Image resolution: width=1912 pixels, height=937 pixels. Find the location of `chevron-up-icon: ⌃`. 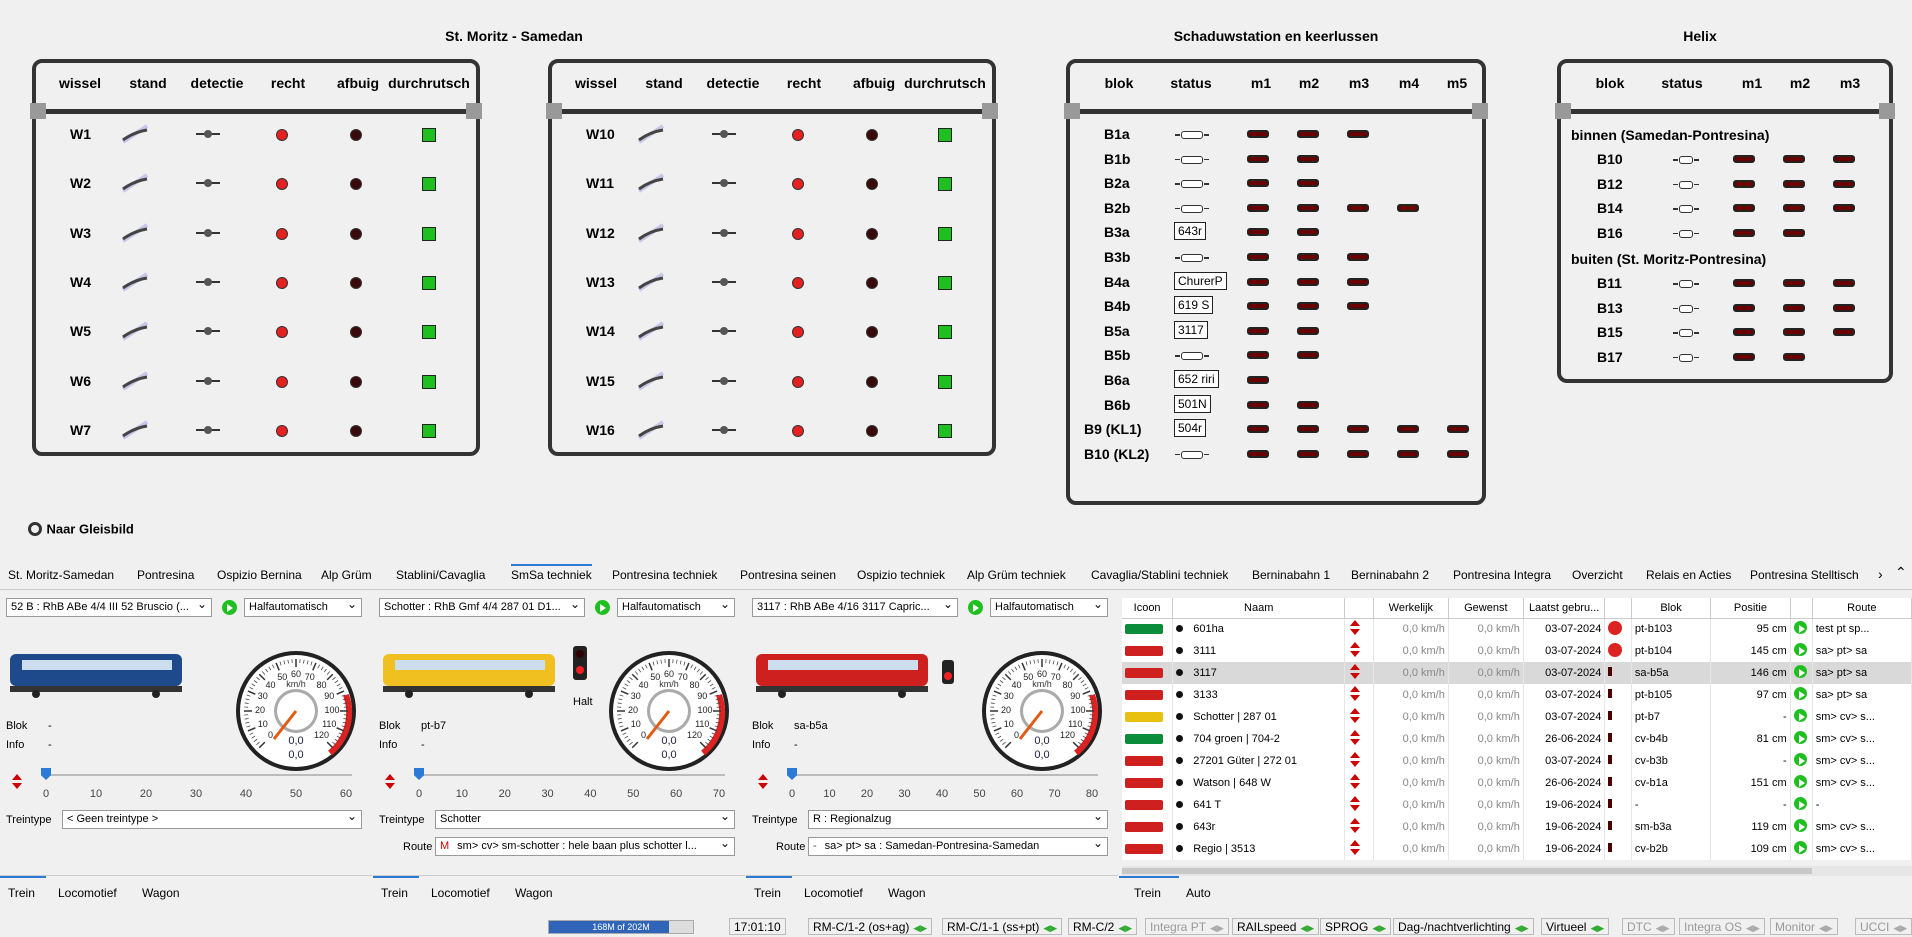

chevron-up-icon: ⌃ is located at coordinates (1901, 572).